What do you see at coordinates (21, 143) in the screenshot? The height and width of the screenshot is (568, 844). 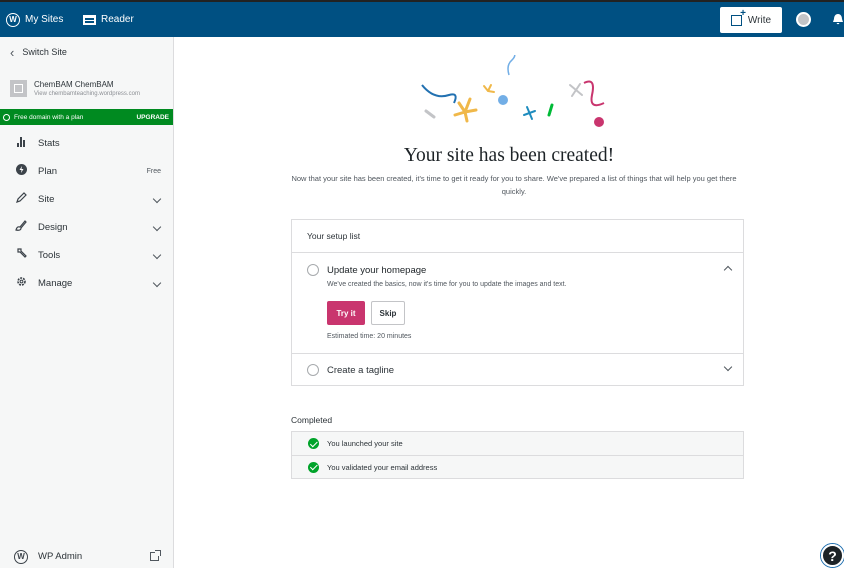 I see `stats-icon` at bounding box center [21, 143].